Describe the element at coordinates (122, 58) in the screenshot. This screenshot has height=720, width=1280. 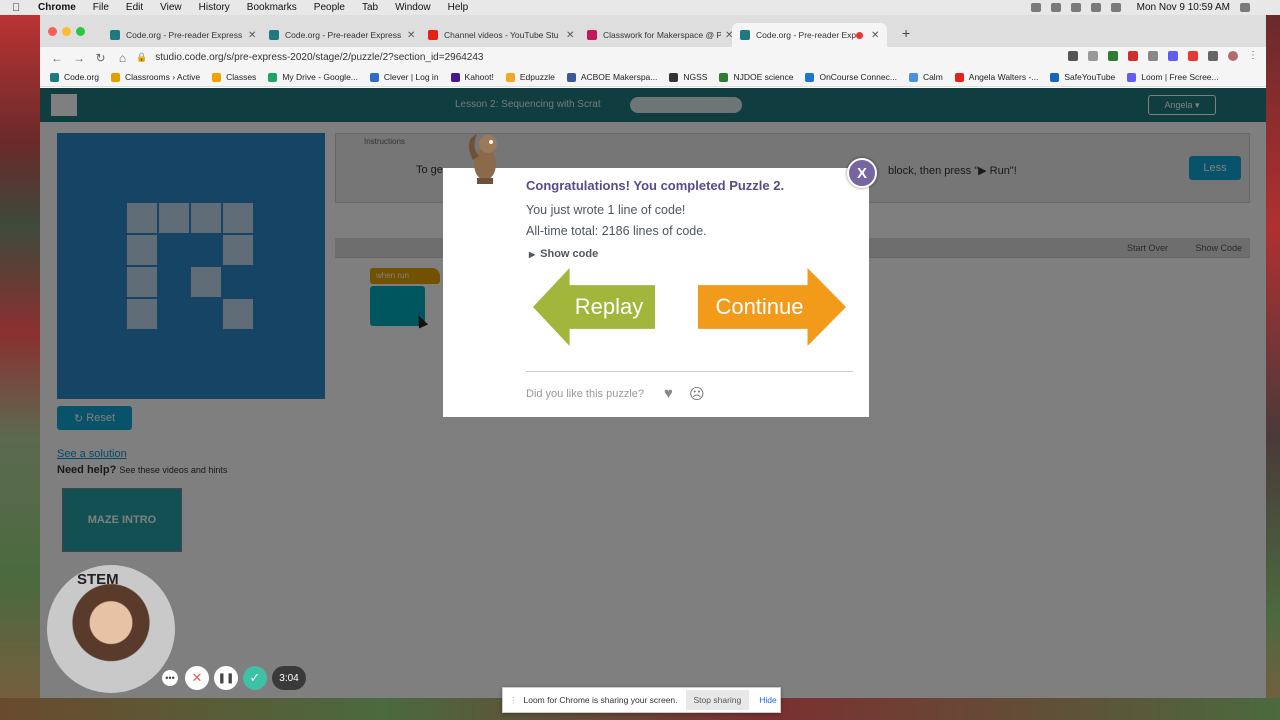
I see `home-icon: ⌂` at that location.